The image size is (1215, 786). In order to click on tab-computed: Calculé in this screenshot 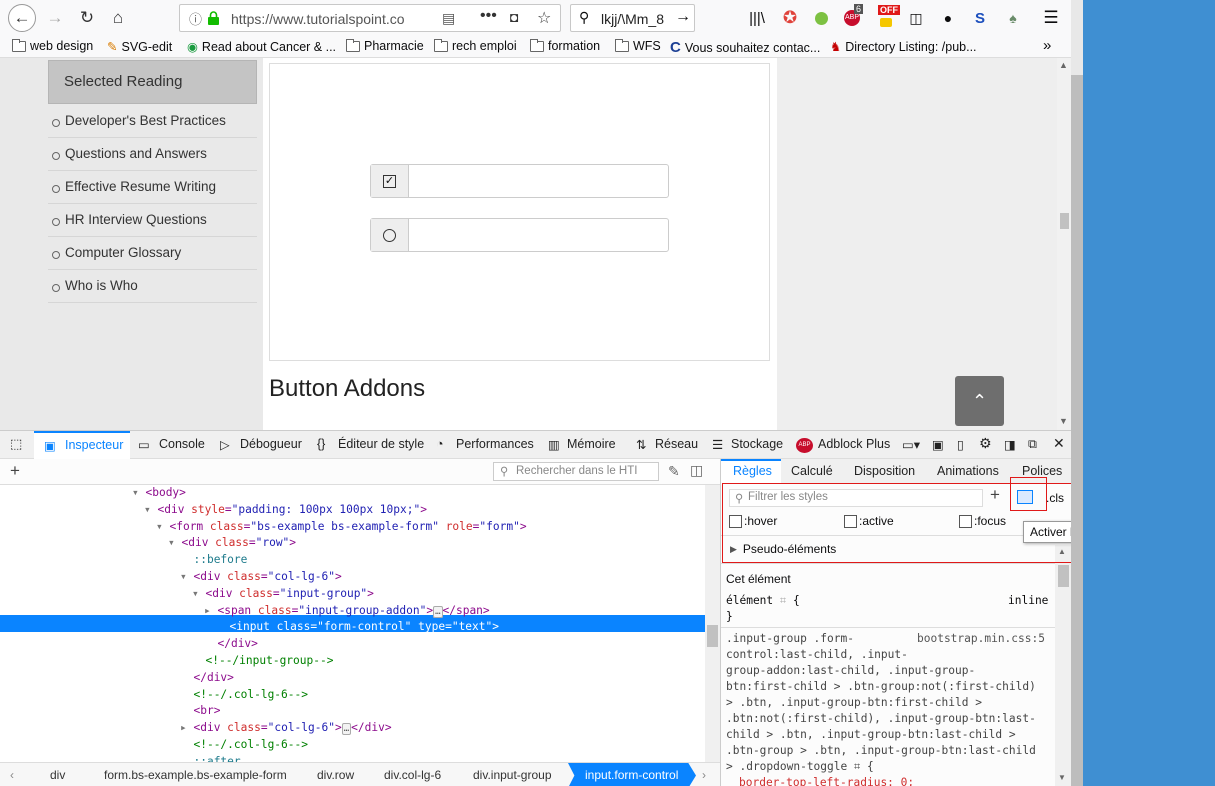, I will do `click(812, 471)`.